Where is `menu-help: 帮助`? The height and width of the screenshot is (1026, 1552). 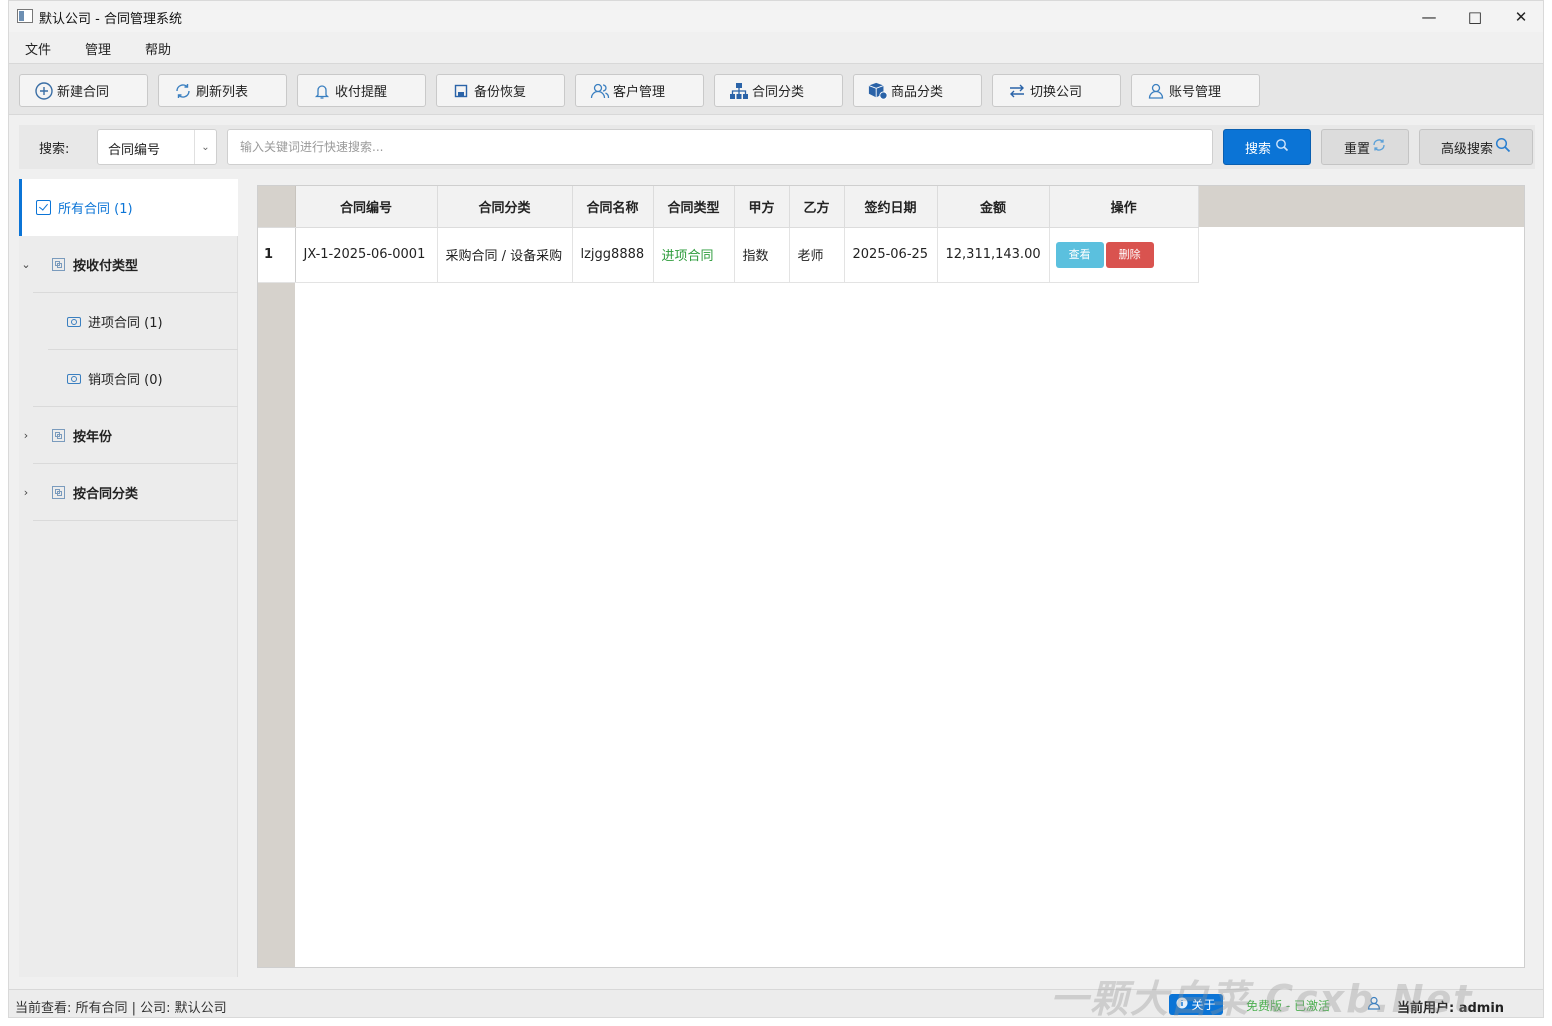
menu-help: 帮助 is located at coordinates (158, 48).